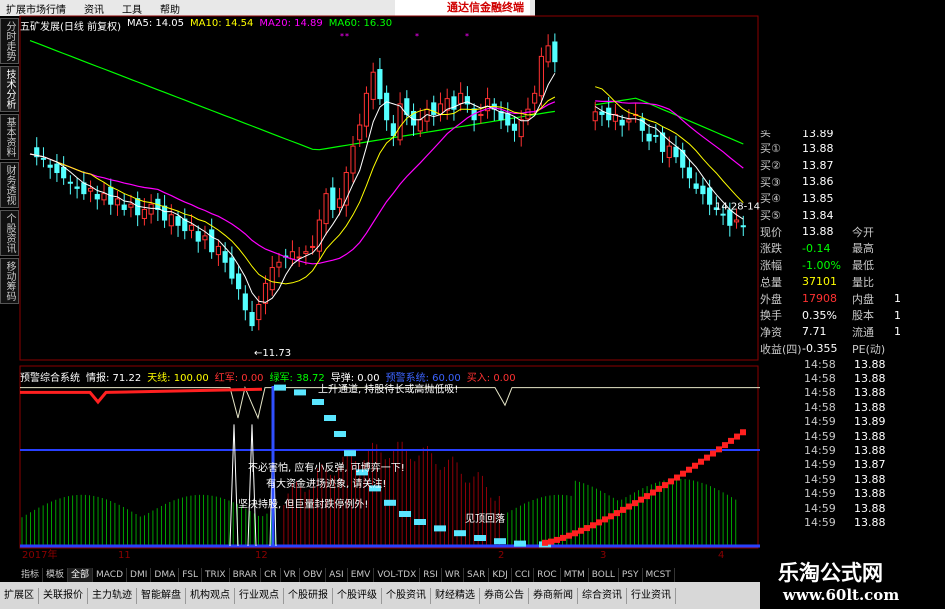 The image size is (945, 609). I want to click on footer-nav-item: 个股资讯, so click(406, 595).